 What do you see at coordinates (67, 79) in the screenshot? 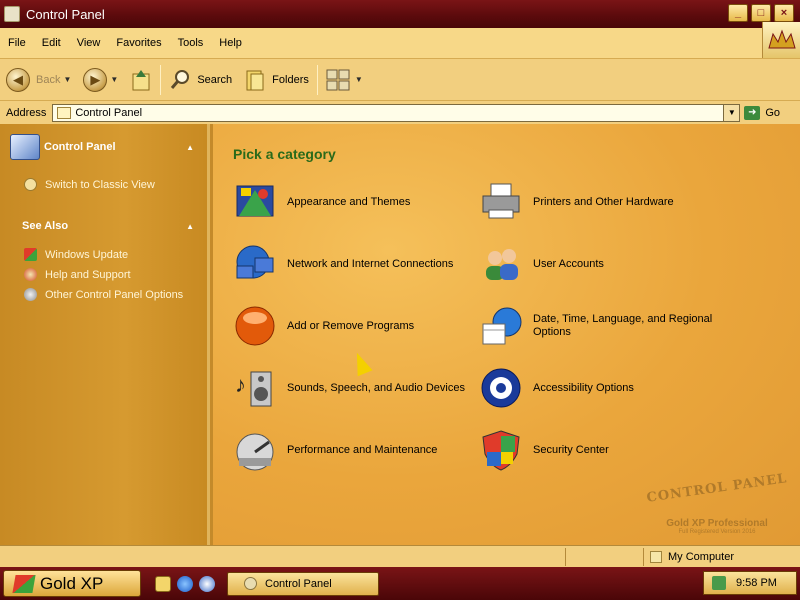
I see `back-dropdown-icon: ▼` at bounding box center [67, 79].